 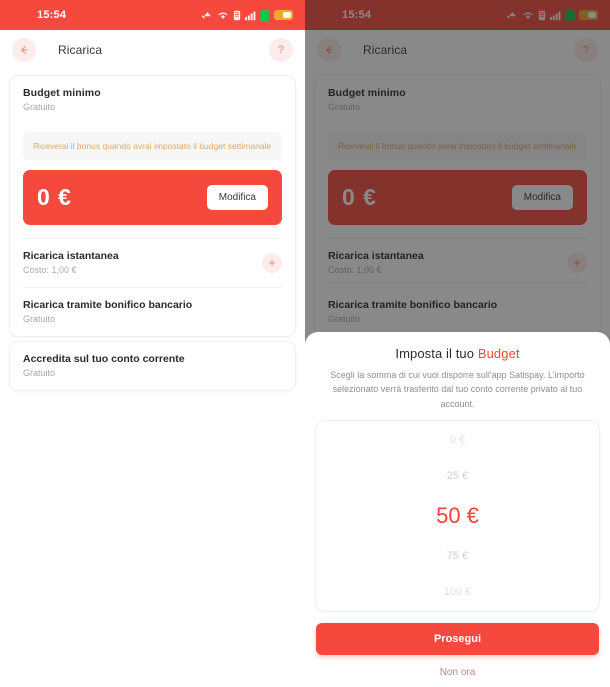 What do you see at coordinates (457, 672) in the screenshot?
I see `not-now-button: Non ora` at bounding box center [457, 672].